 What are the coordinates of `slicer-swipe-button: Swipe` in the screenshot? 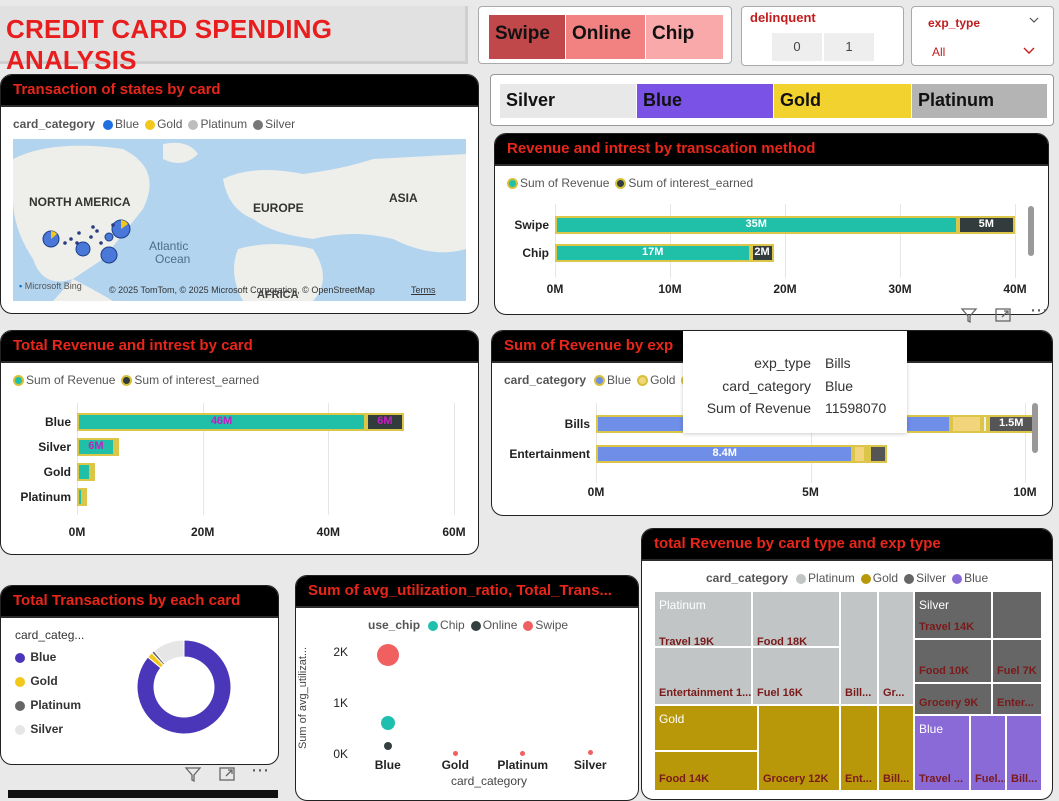 It's located at (527, 37).